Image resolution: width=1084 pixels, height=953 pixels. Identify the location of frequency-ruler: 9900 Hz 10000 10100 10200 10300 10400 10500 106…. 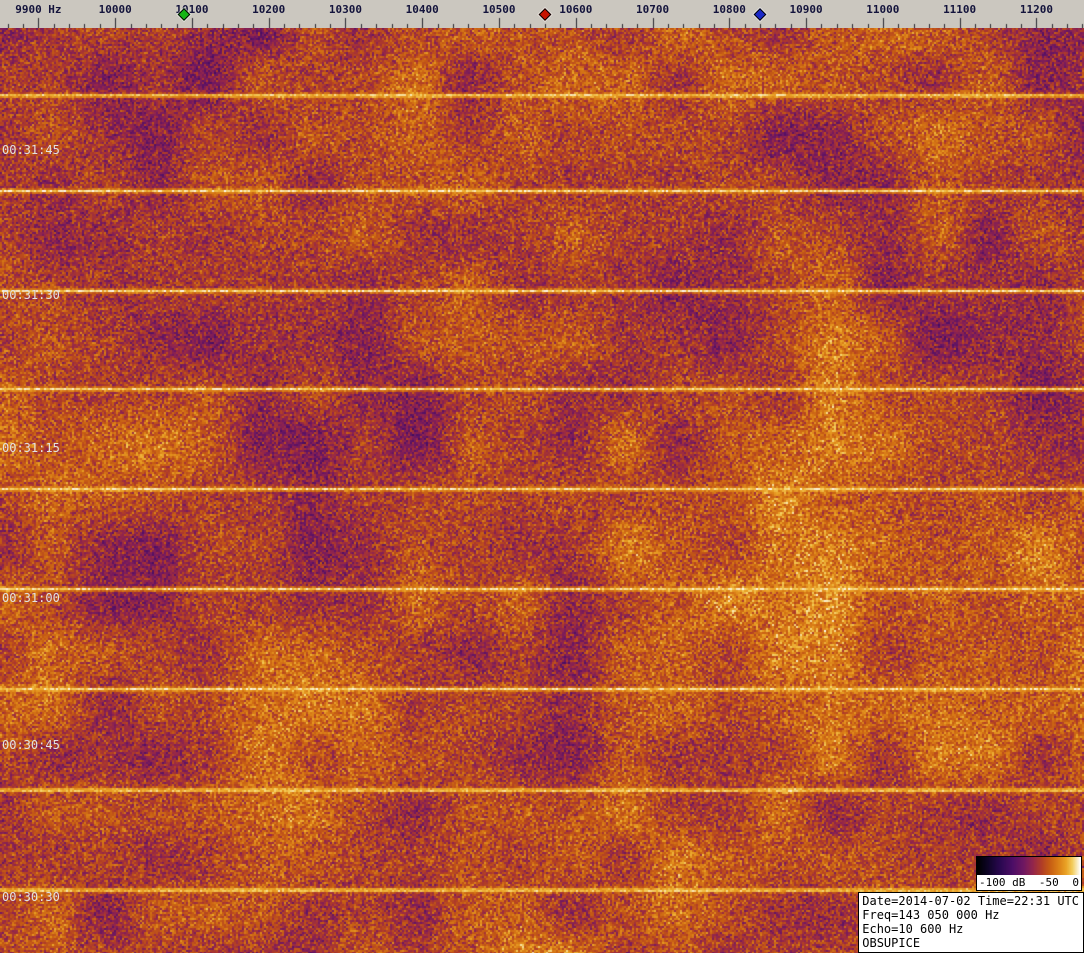
(542, 14).